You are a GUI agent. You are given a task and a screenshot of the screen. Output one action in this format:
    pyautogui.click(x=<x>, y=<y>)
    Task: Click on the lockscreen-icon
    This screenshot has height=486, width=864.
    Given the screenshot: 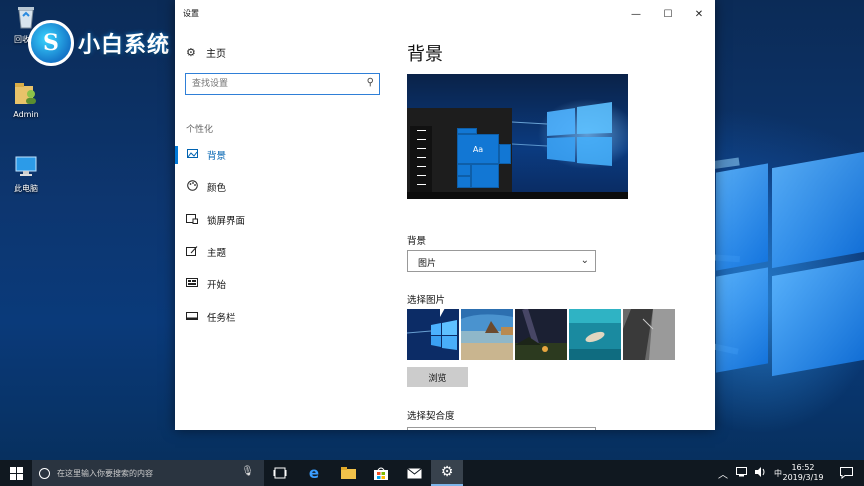 What is the action you would take?
    pyautogui.click(x=192, y=220)
    